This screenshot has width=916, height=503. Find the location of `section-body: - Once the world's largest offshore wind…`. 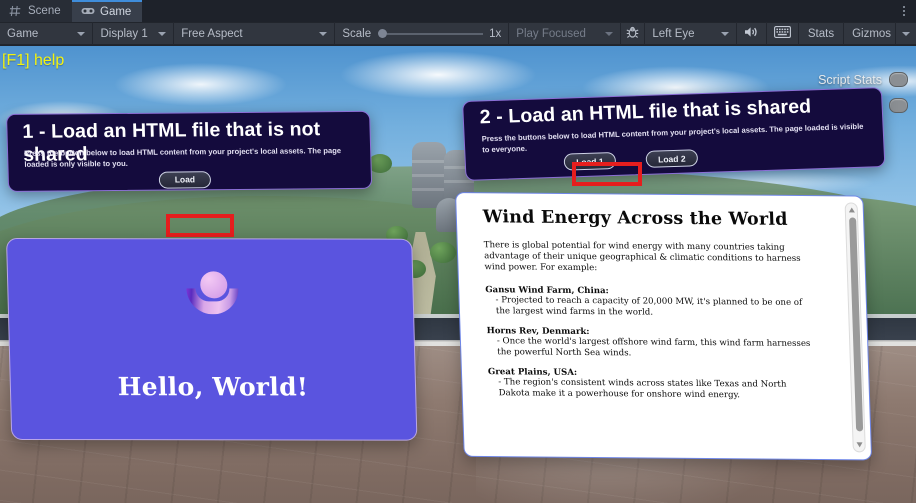

section-body: - Once the world's largest offshore wind… is located at coordinates (653, 347).